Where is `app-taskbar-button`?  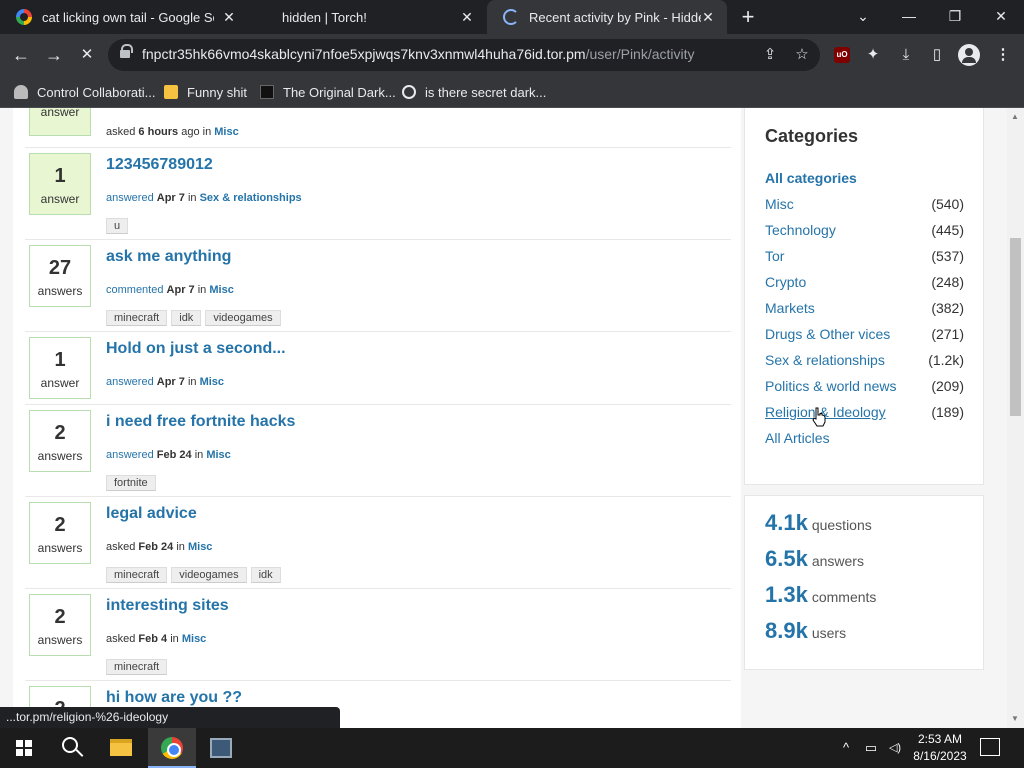 app-taskbar-button is located at coordinates (221, 748).